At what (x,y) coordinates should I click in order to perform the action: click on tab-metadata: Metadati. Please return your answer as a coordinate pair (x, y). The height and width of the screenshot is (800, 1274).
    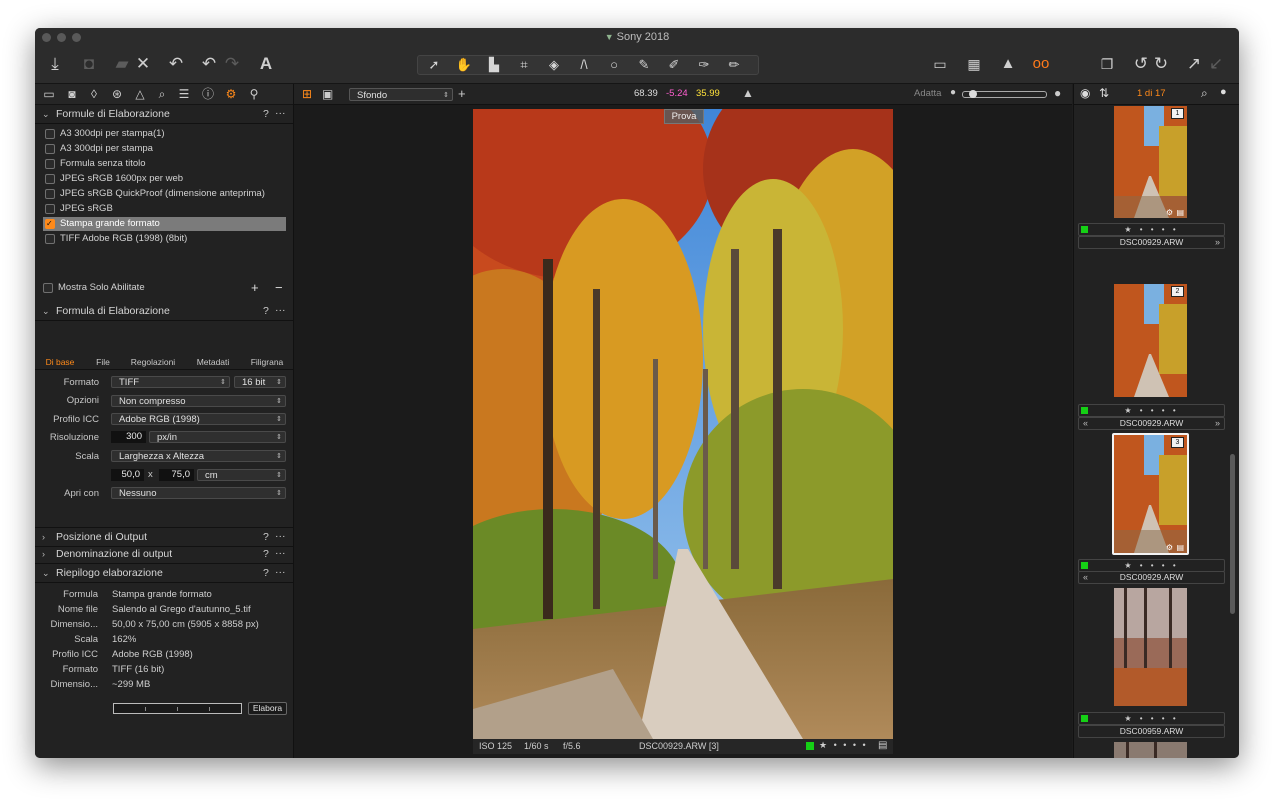
    Looking at the image, I should click on (213, 362).